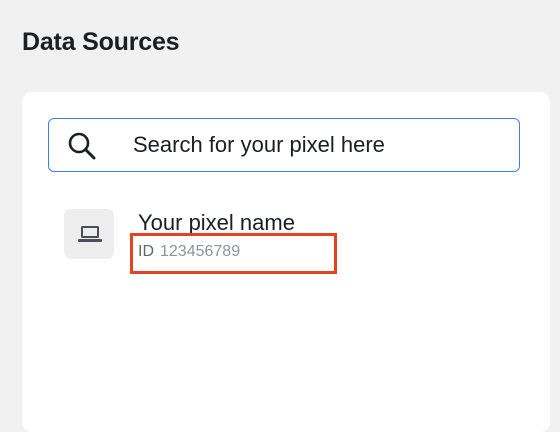 The width and height of the screenshot is (560, 432). I want to click on pixel-icon-container, so click(89, 234).